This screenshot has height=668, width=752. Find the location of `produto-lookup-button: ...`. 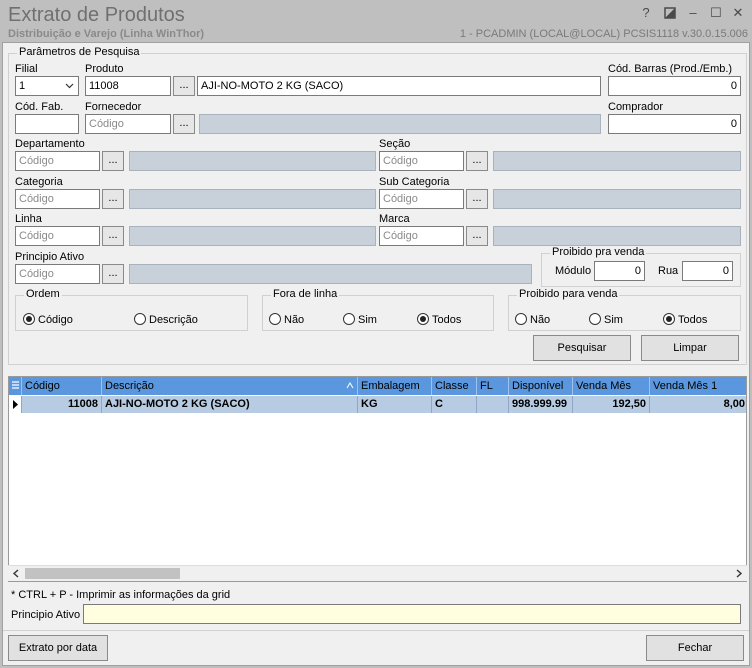

produto-lookup-button: ... is located at coordinates (184, 86).